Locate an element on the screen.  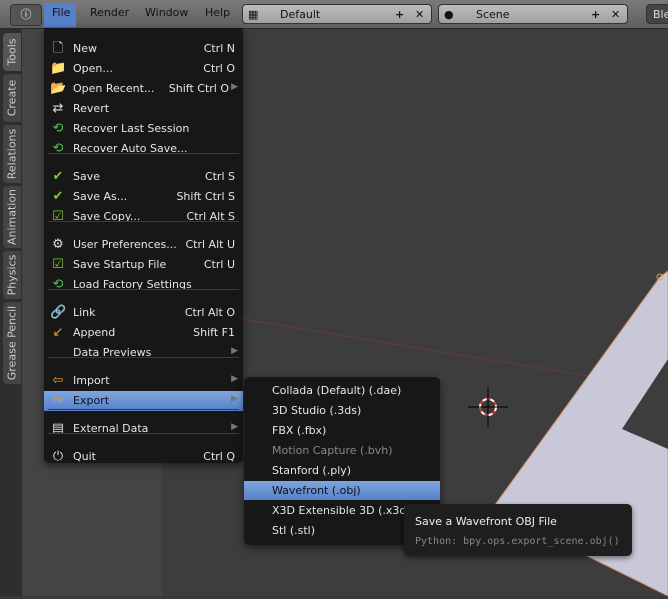
menu-help: Help is located at coordinates (217, 12).